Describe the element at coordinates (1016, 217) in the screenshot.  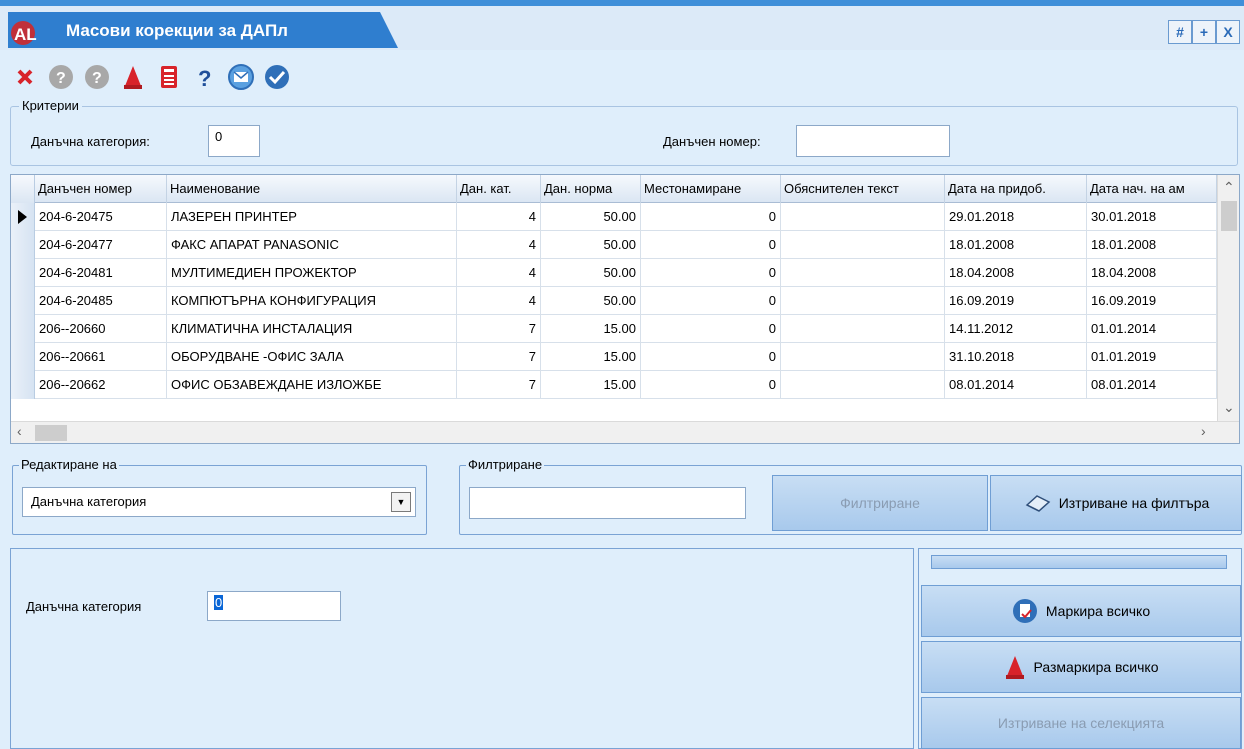
I see `cell-acquisition-date: 29.01.2018` at that location.